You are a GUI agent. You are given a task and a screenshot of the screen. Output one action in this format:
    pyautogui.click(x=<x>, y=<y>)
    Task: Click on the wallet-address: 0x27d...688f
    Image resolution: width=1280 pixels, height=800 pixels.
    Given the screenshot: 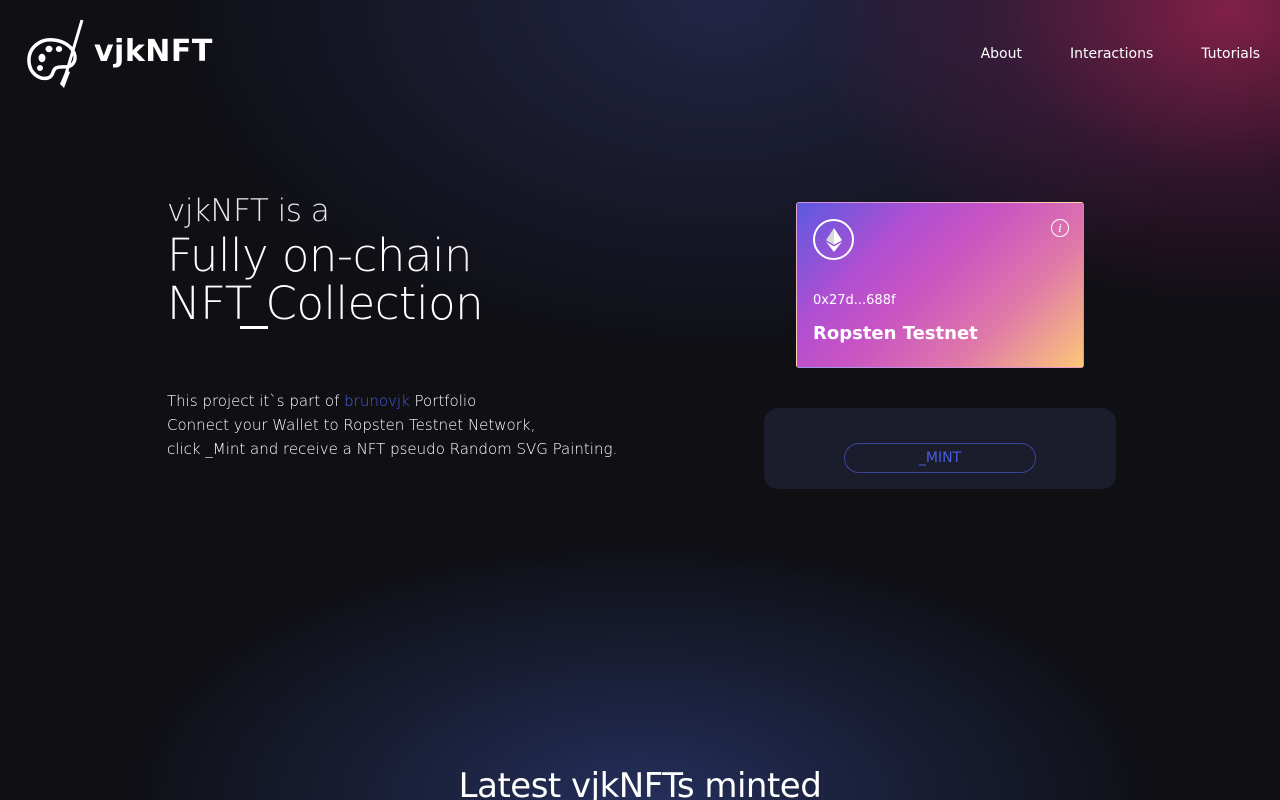 What is the action you would take?
    pyautogui.click(x=854, y=300)
    